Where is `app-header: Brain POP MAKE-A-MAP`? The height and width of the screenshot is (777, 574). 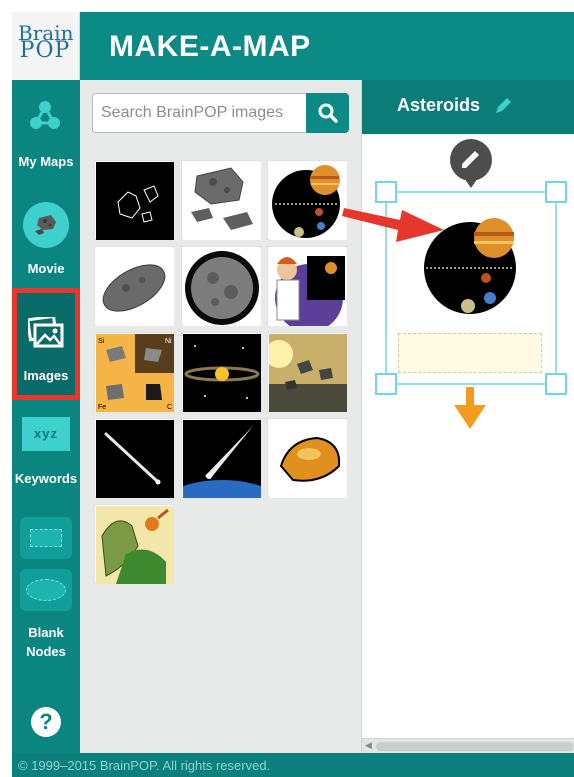
app-header: Brain POP MAKE-A-MAP is located at coordinates (293, 46).